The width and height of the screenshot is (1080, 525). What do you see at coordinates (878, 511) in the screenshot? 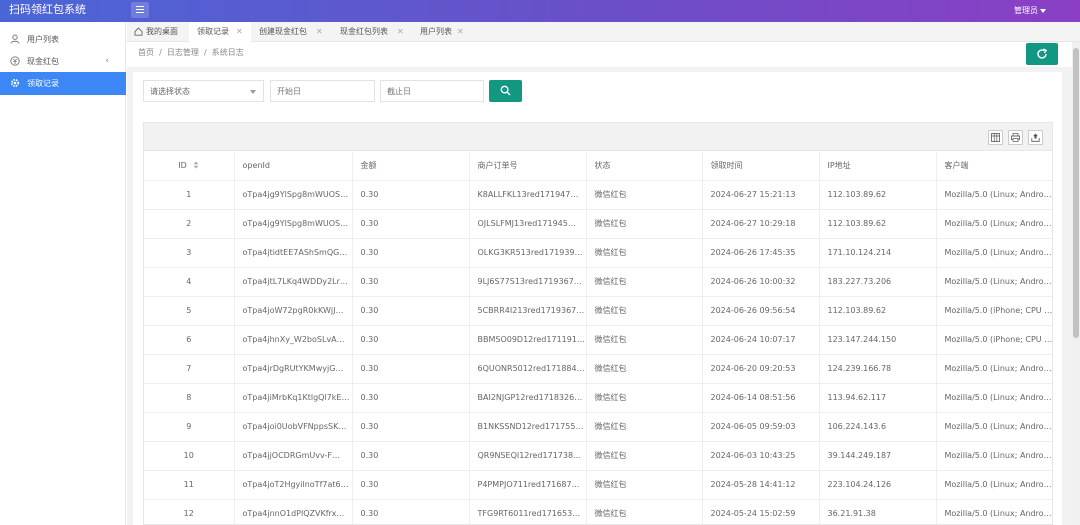
I see `cell-ip: 36.21.91.38` at bounding box center [878, 511].